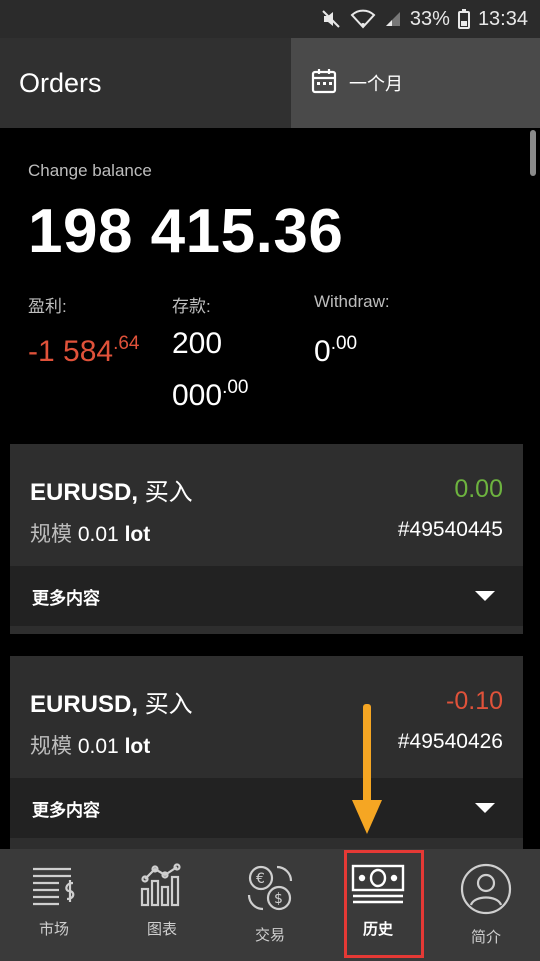 Image resolution: width=540 pixels, height=961 pixels. Describe the element at coordinates (485, 937) in the screenshot. I see `nav-label: 简介` at that location.